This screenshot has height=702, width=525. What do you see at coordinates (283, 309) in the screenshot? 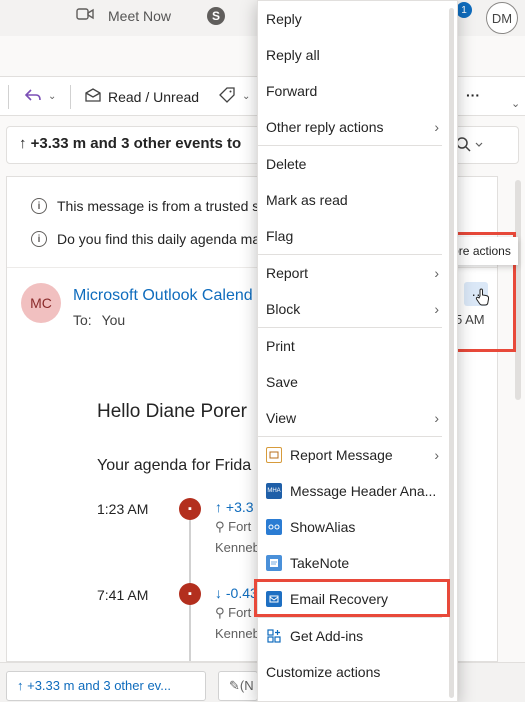
I see `menu-label: Block` at bounding box center [283, 309].